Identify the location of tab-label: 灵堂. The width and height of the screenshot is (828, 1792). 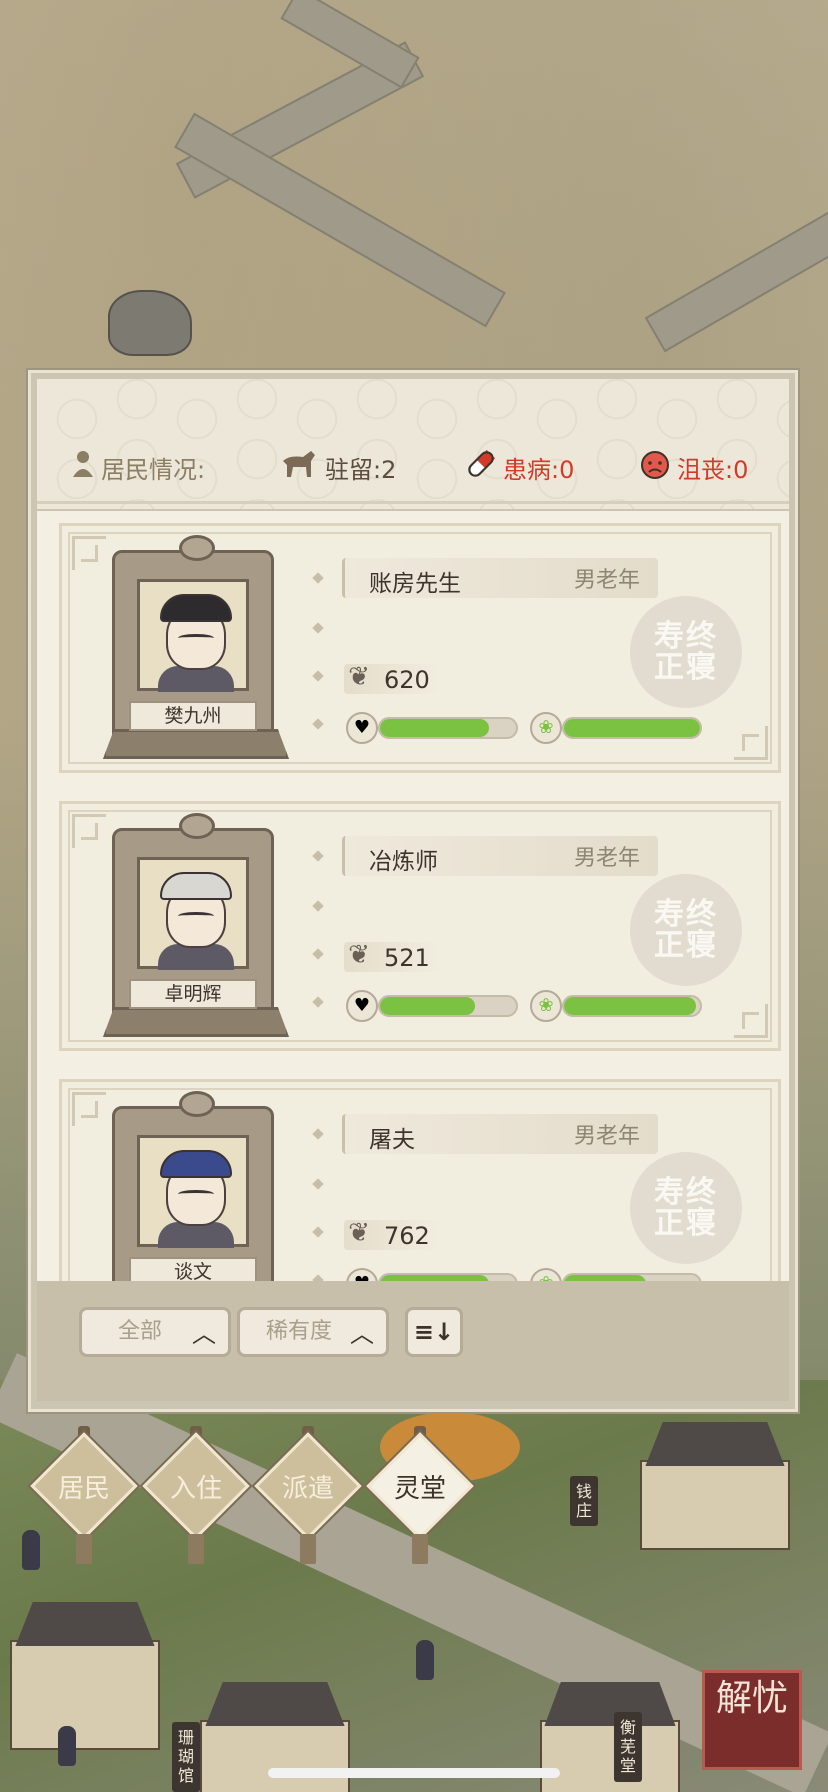
(419, 1489).